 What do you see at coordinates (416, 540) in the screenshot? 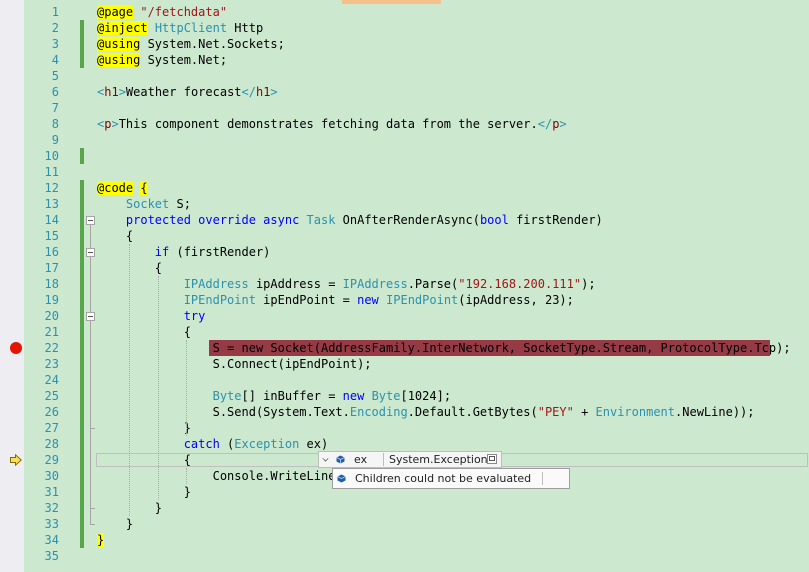
I see `code-line: 34}` at bounding box center [416, 540].